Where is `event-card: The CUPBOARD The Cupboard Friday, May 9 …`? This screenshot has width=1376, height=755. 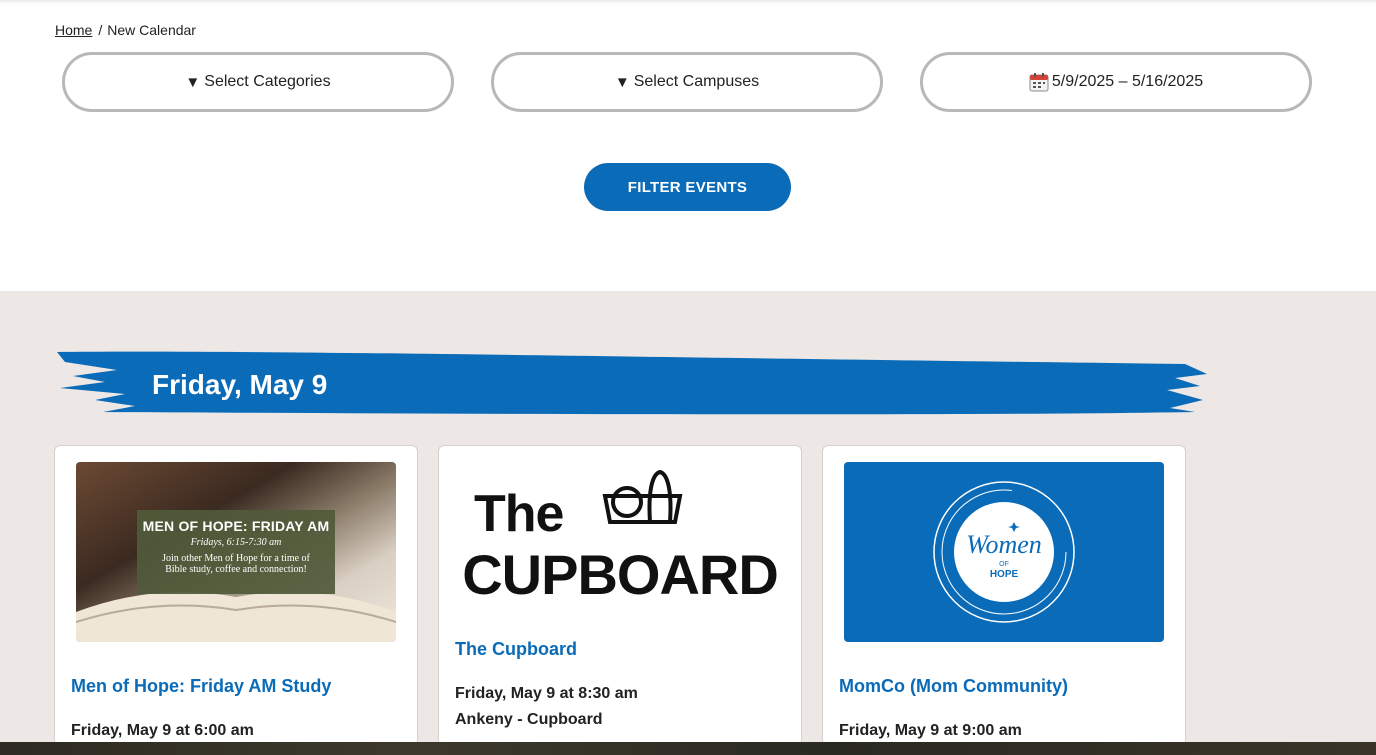
event-card: The CUPBOARD The Cupboard Friday, May 9 … is located at coordinates (620, 600).